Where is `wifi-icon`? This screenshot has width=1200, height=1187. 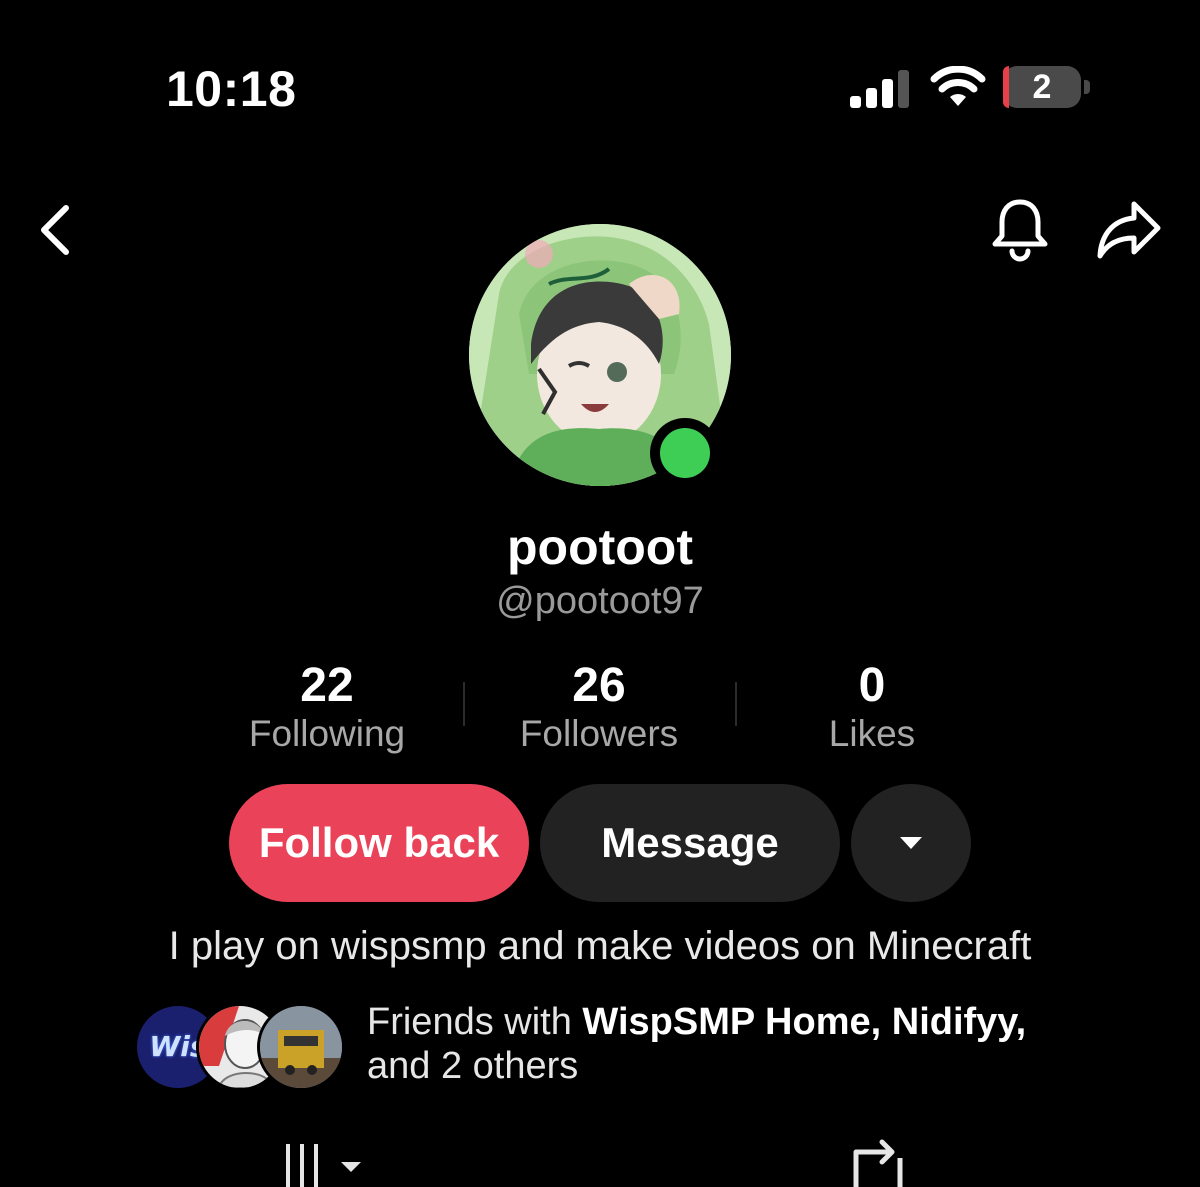 wifi-icon is located at coordinates (958, 86).